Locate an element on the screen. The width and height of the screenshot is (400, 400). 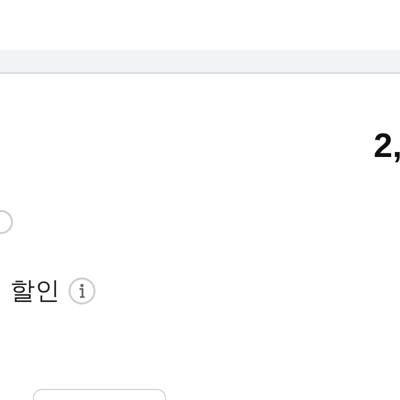
price-amount: 2, is located at coordinates (387, 146).